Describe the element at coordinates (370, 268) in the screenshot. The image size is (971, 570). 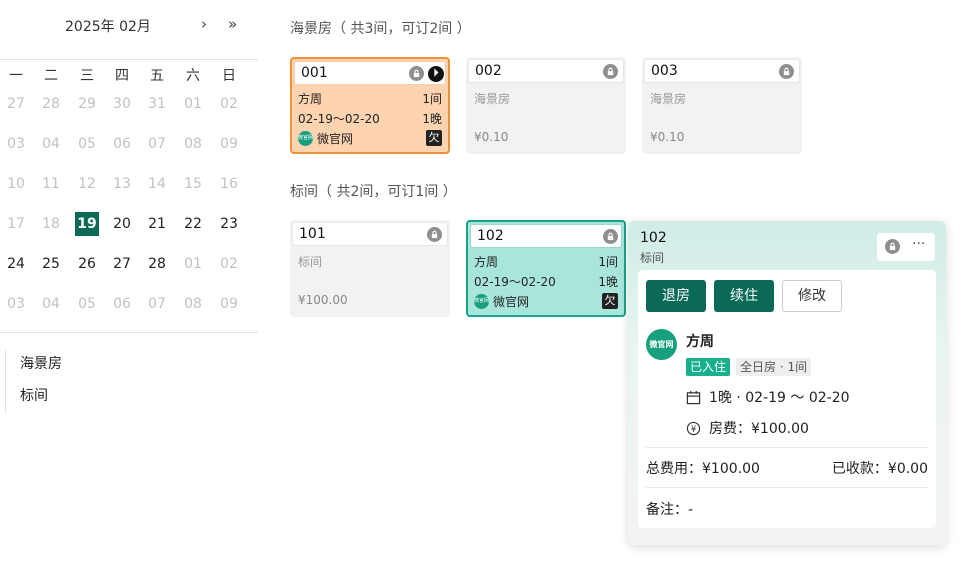
I see `room-card-101: 101 标间 ¥100.00` at that location.